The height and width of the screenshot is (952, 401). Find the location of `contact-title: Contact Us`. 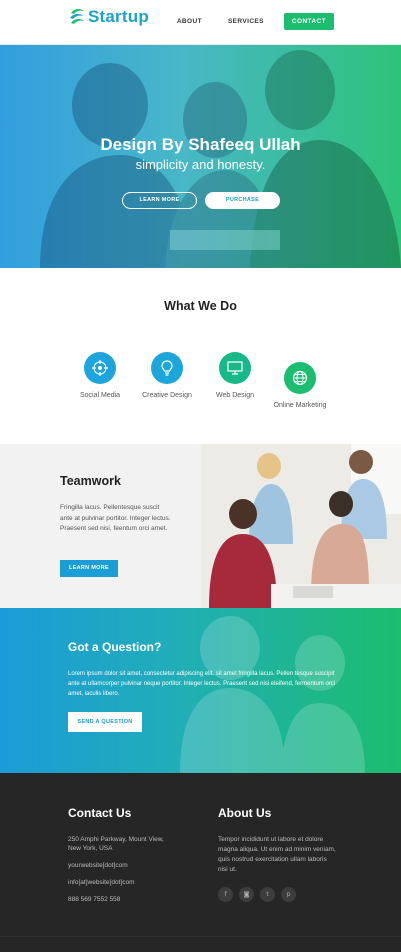

contact-title: Contact Us is located at coordinates (100, 813).